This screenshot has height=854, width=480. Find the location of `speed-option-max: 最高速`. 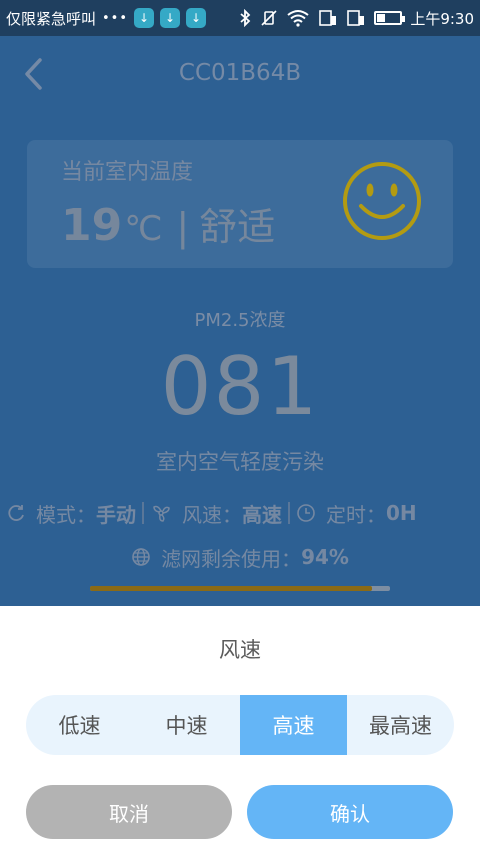

speed-option-max: 最高速 is located at coordinates (400, 725).